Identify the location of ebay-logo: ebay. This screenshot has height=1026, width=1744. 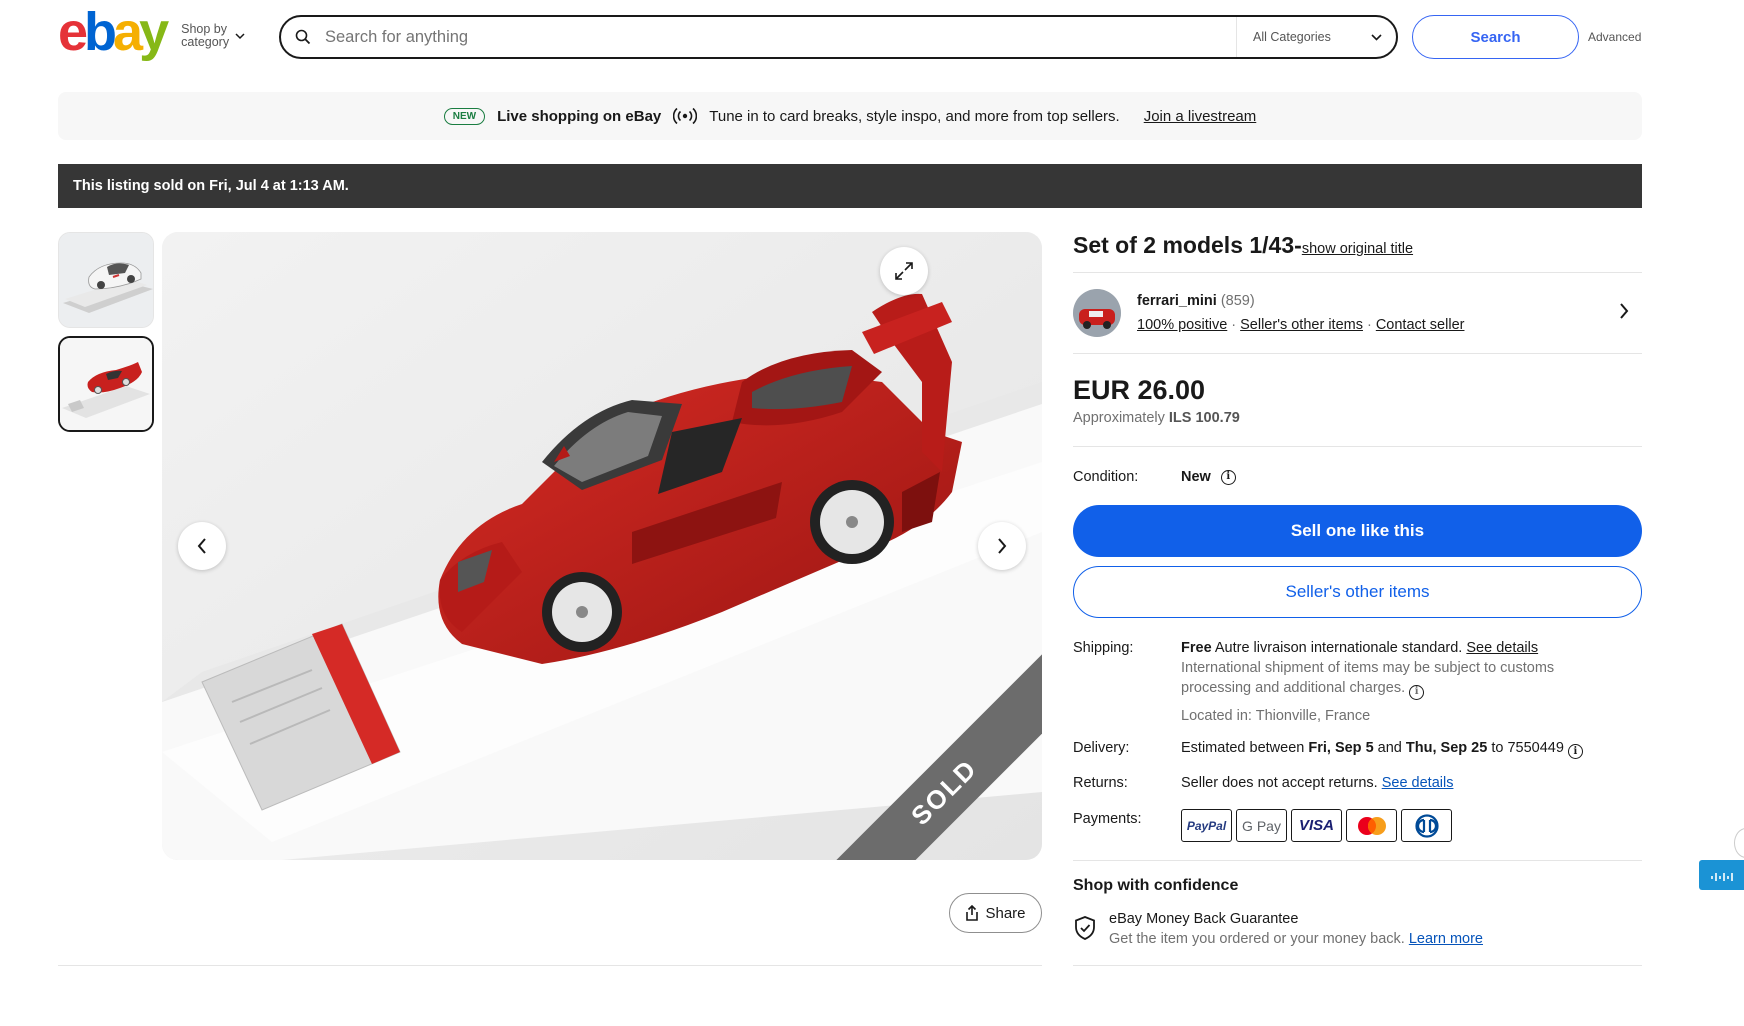
(113, 32).